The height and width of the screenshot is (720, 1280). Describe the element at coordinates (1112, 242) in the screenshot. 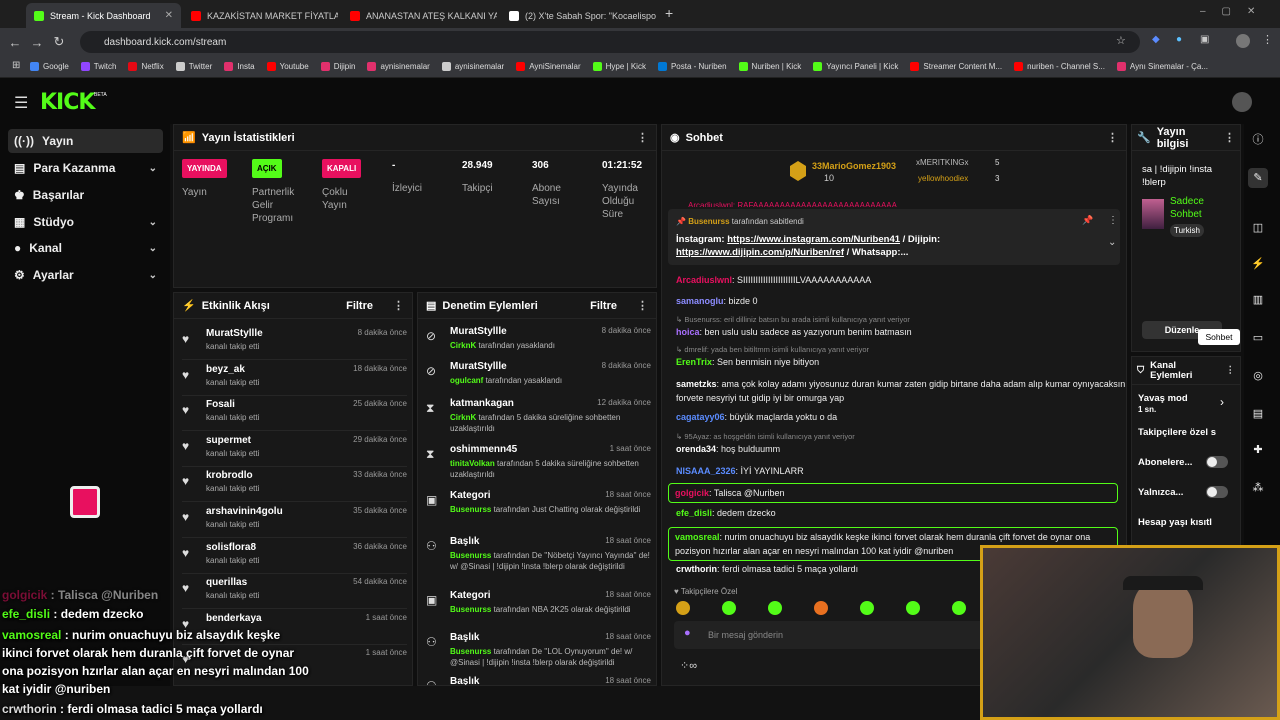

I see `chevron-down-icon: ⌄` at that location.